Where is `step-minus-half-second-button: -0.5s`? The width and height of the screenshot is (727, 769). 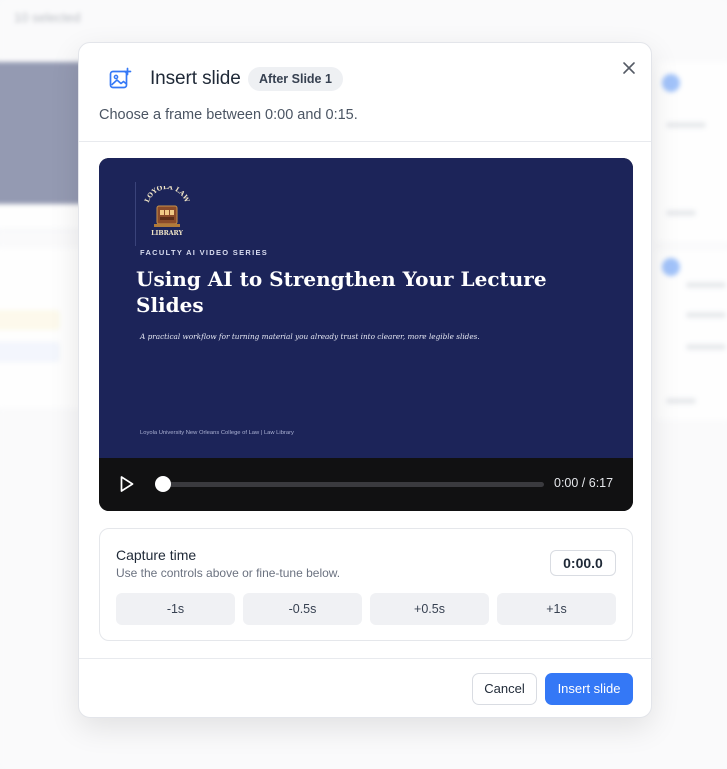 step-minus-half-second-button: -0.5s is located at coordinates (302, 609).